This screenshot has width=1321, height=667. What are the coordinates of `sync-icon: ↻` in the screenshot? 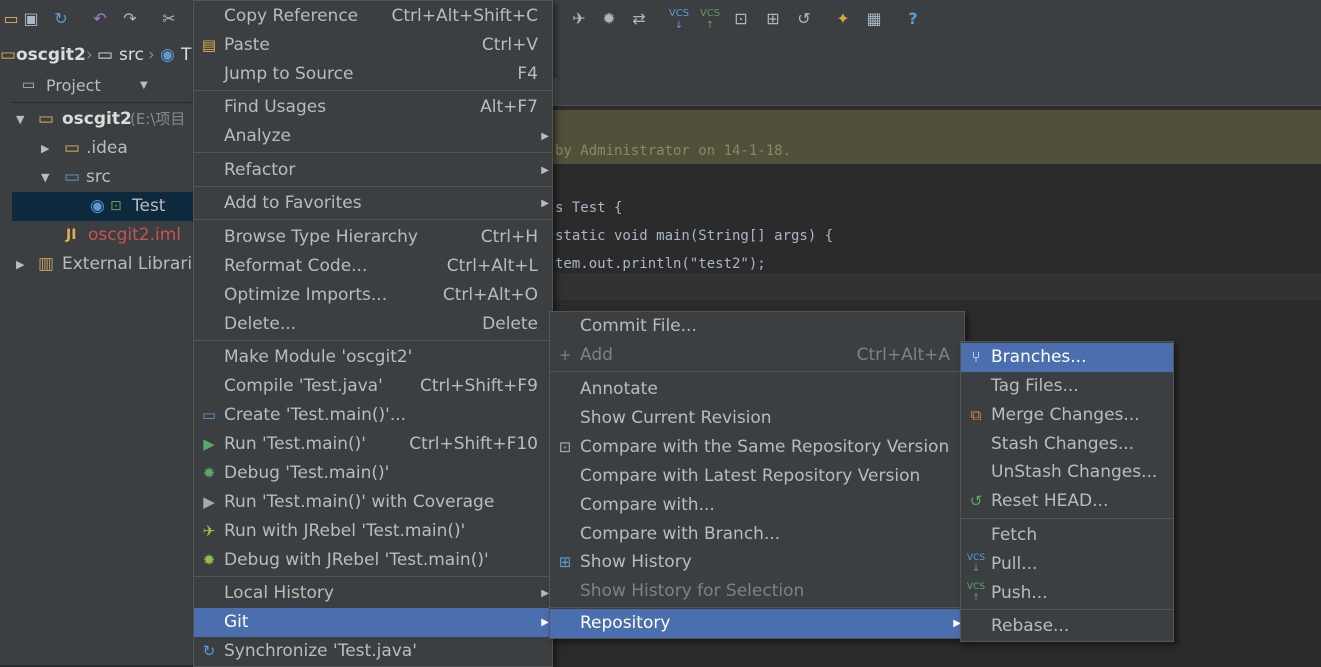 It's located at (61, 19).